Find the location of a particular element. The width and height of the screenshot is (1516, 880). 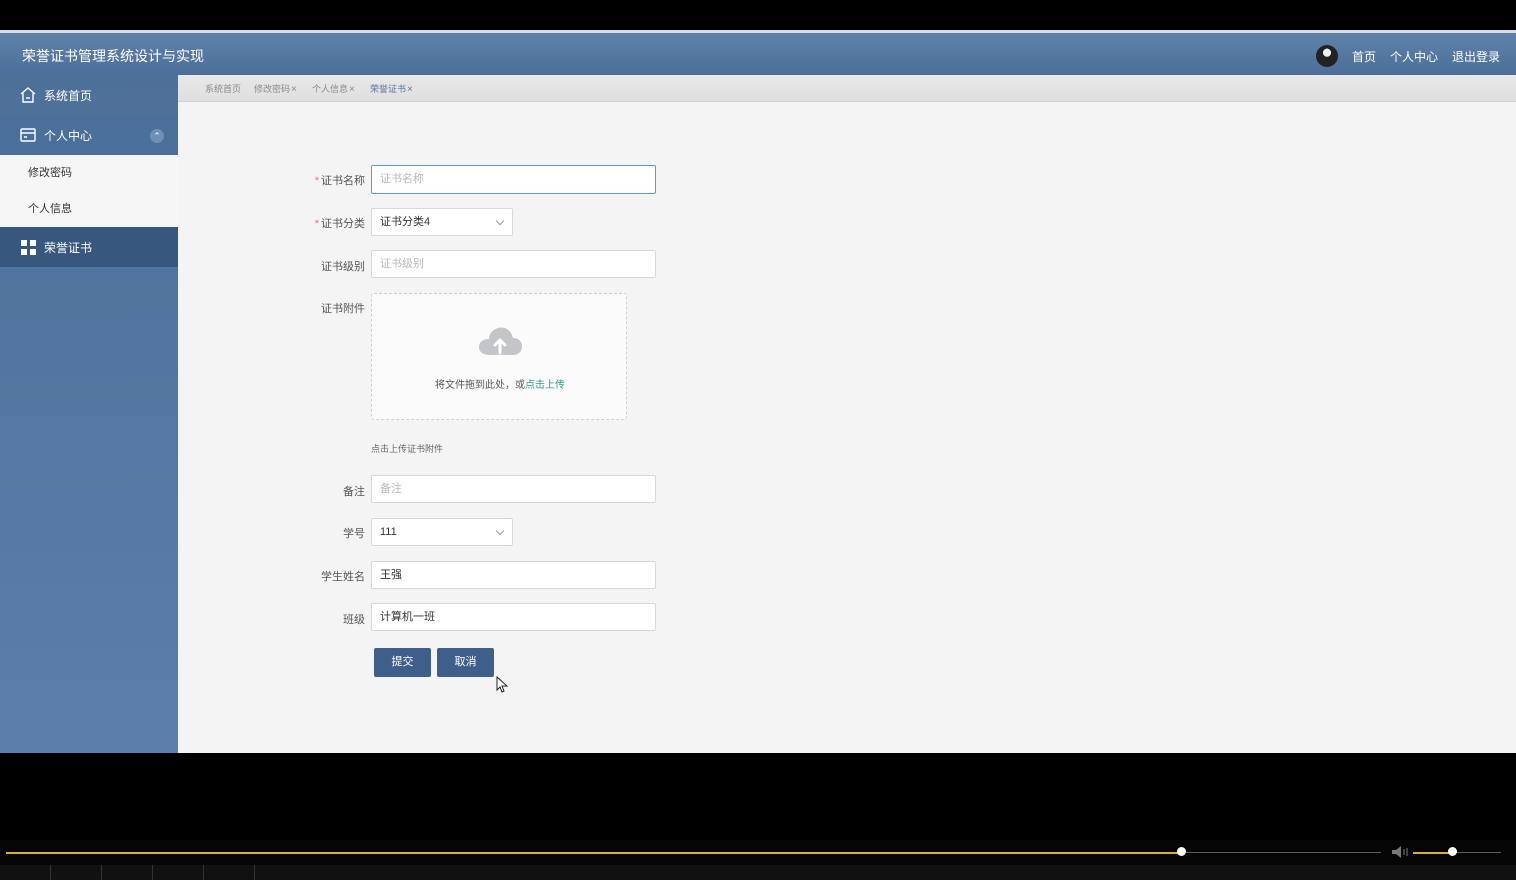

logout-link: 退出登录 is located at coordinates (1476, 56).